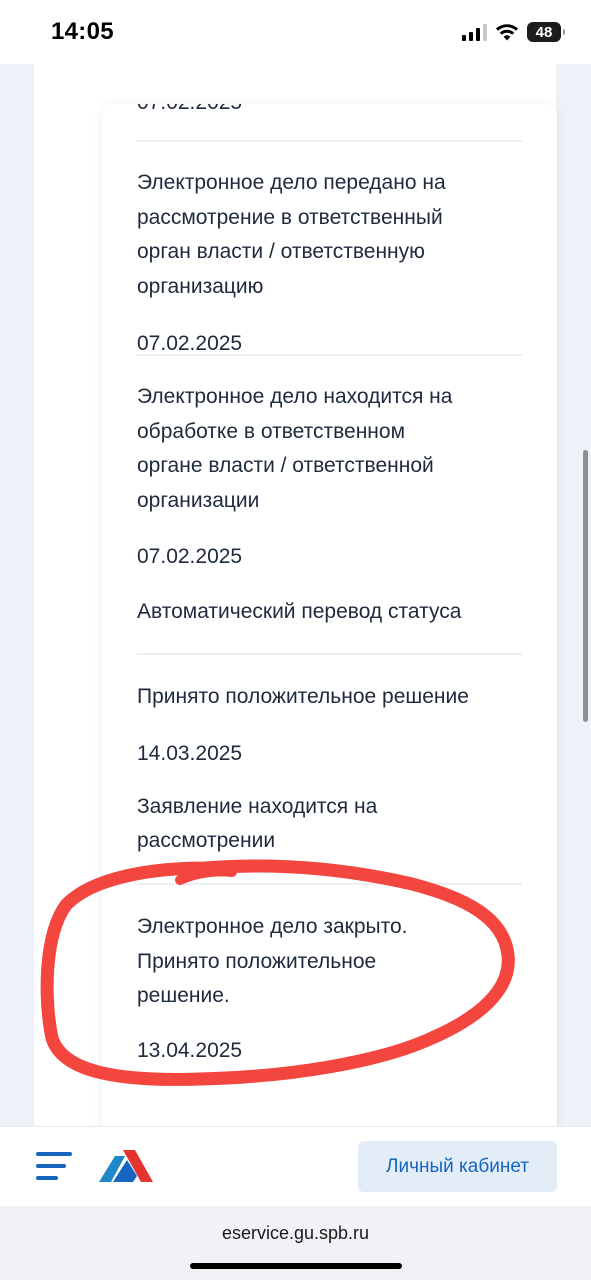 Image resolution: width=591 pixels, height=1280 pixels. Describe the element at coordinates (82, 31) in the screenshot. I see `status-time: 14:05` at that location.